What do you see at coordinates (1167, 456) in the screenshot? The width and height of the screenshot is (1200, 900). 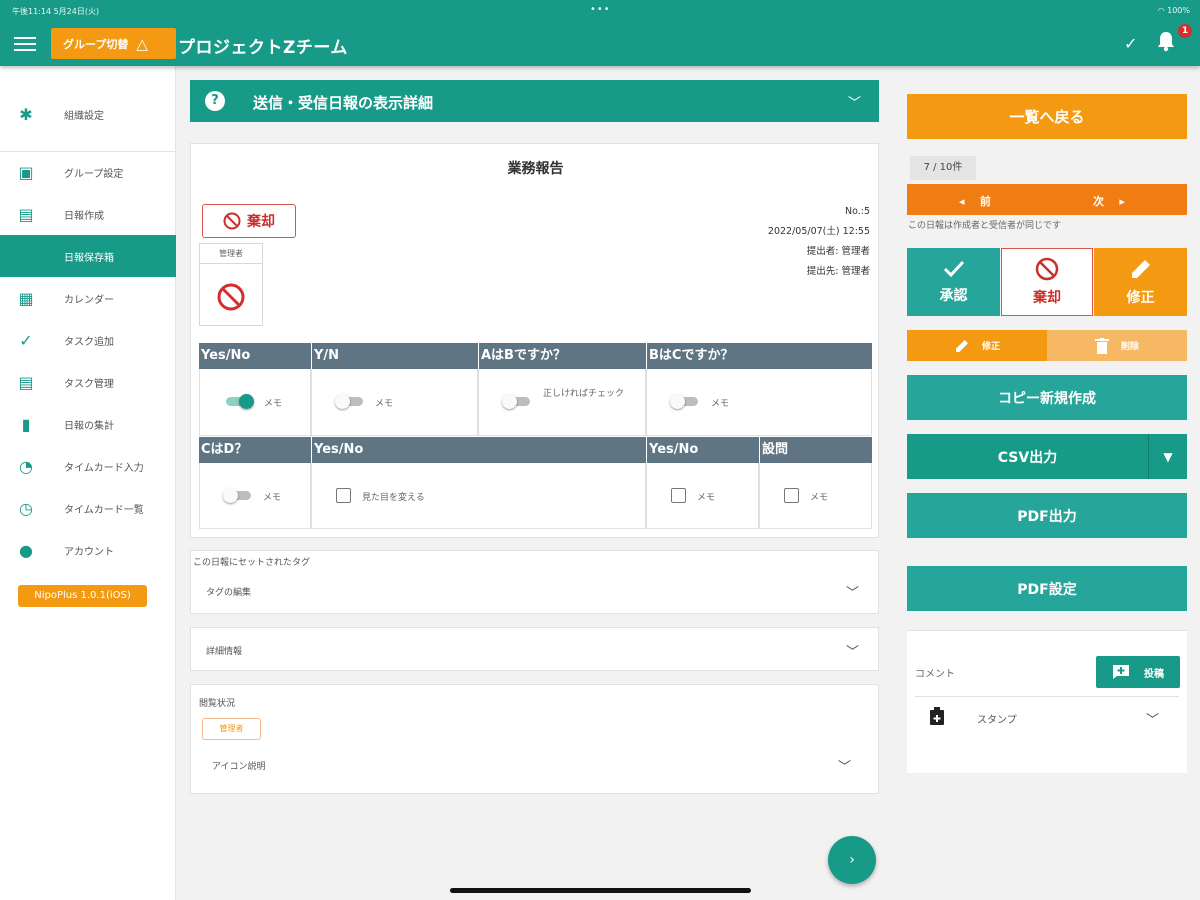 I see `csv-options-dropdown: ▼` at bounding box center [1167, 456].